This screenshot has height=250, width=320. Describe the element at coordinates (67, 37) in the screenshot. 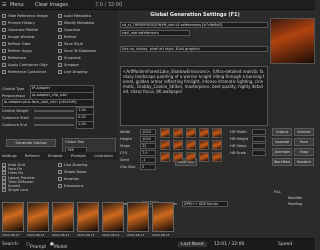

I see `checkbox-row: Refiner` at that location.